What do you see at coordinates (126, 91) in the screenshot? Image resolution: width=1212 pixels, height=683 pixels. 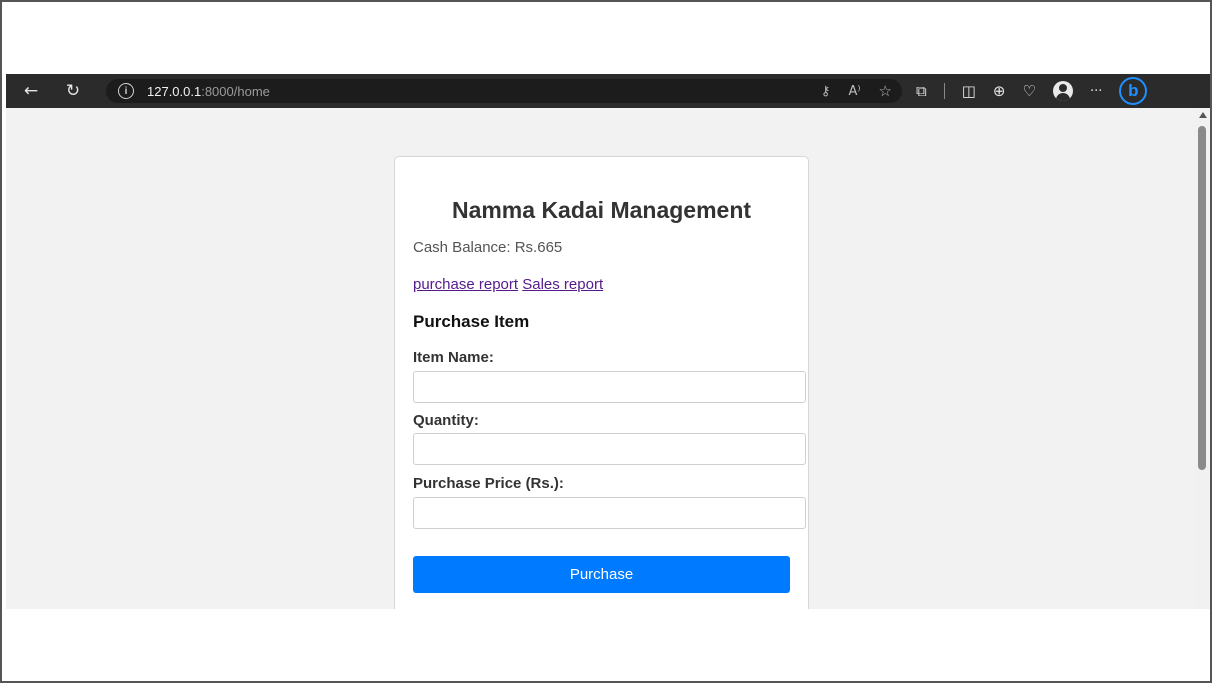 I see `info-icon: i` at bounding box center [126, 91].